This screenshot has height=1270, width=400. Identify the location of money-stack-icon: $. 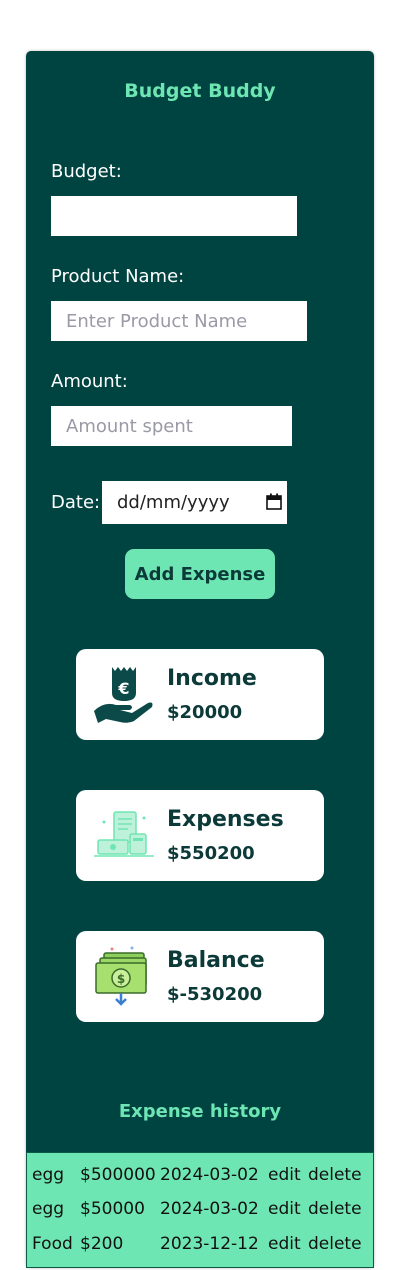
(121, 976).